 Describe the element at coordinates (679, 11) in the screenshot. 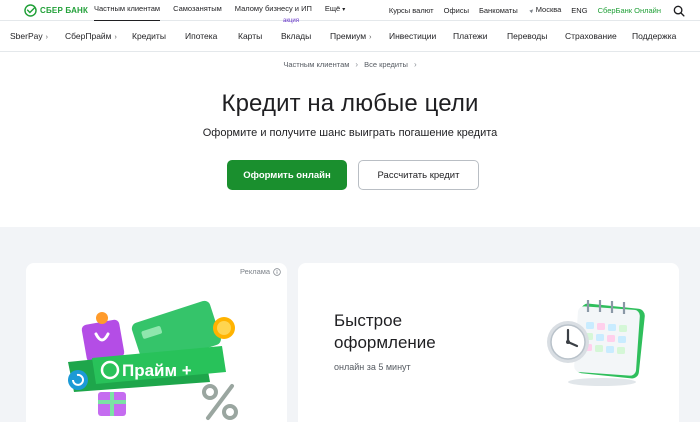

I see `search-icon` at that location.